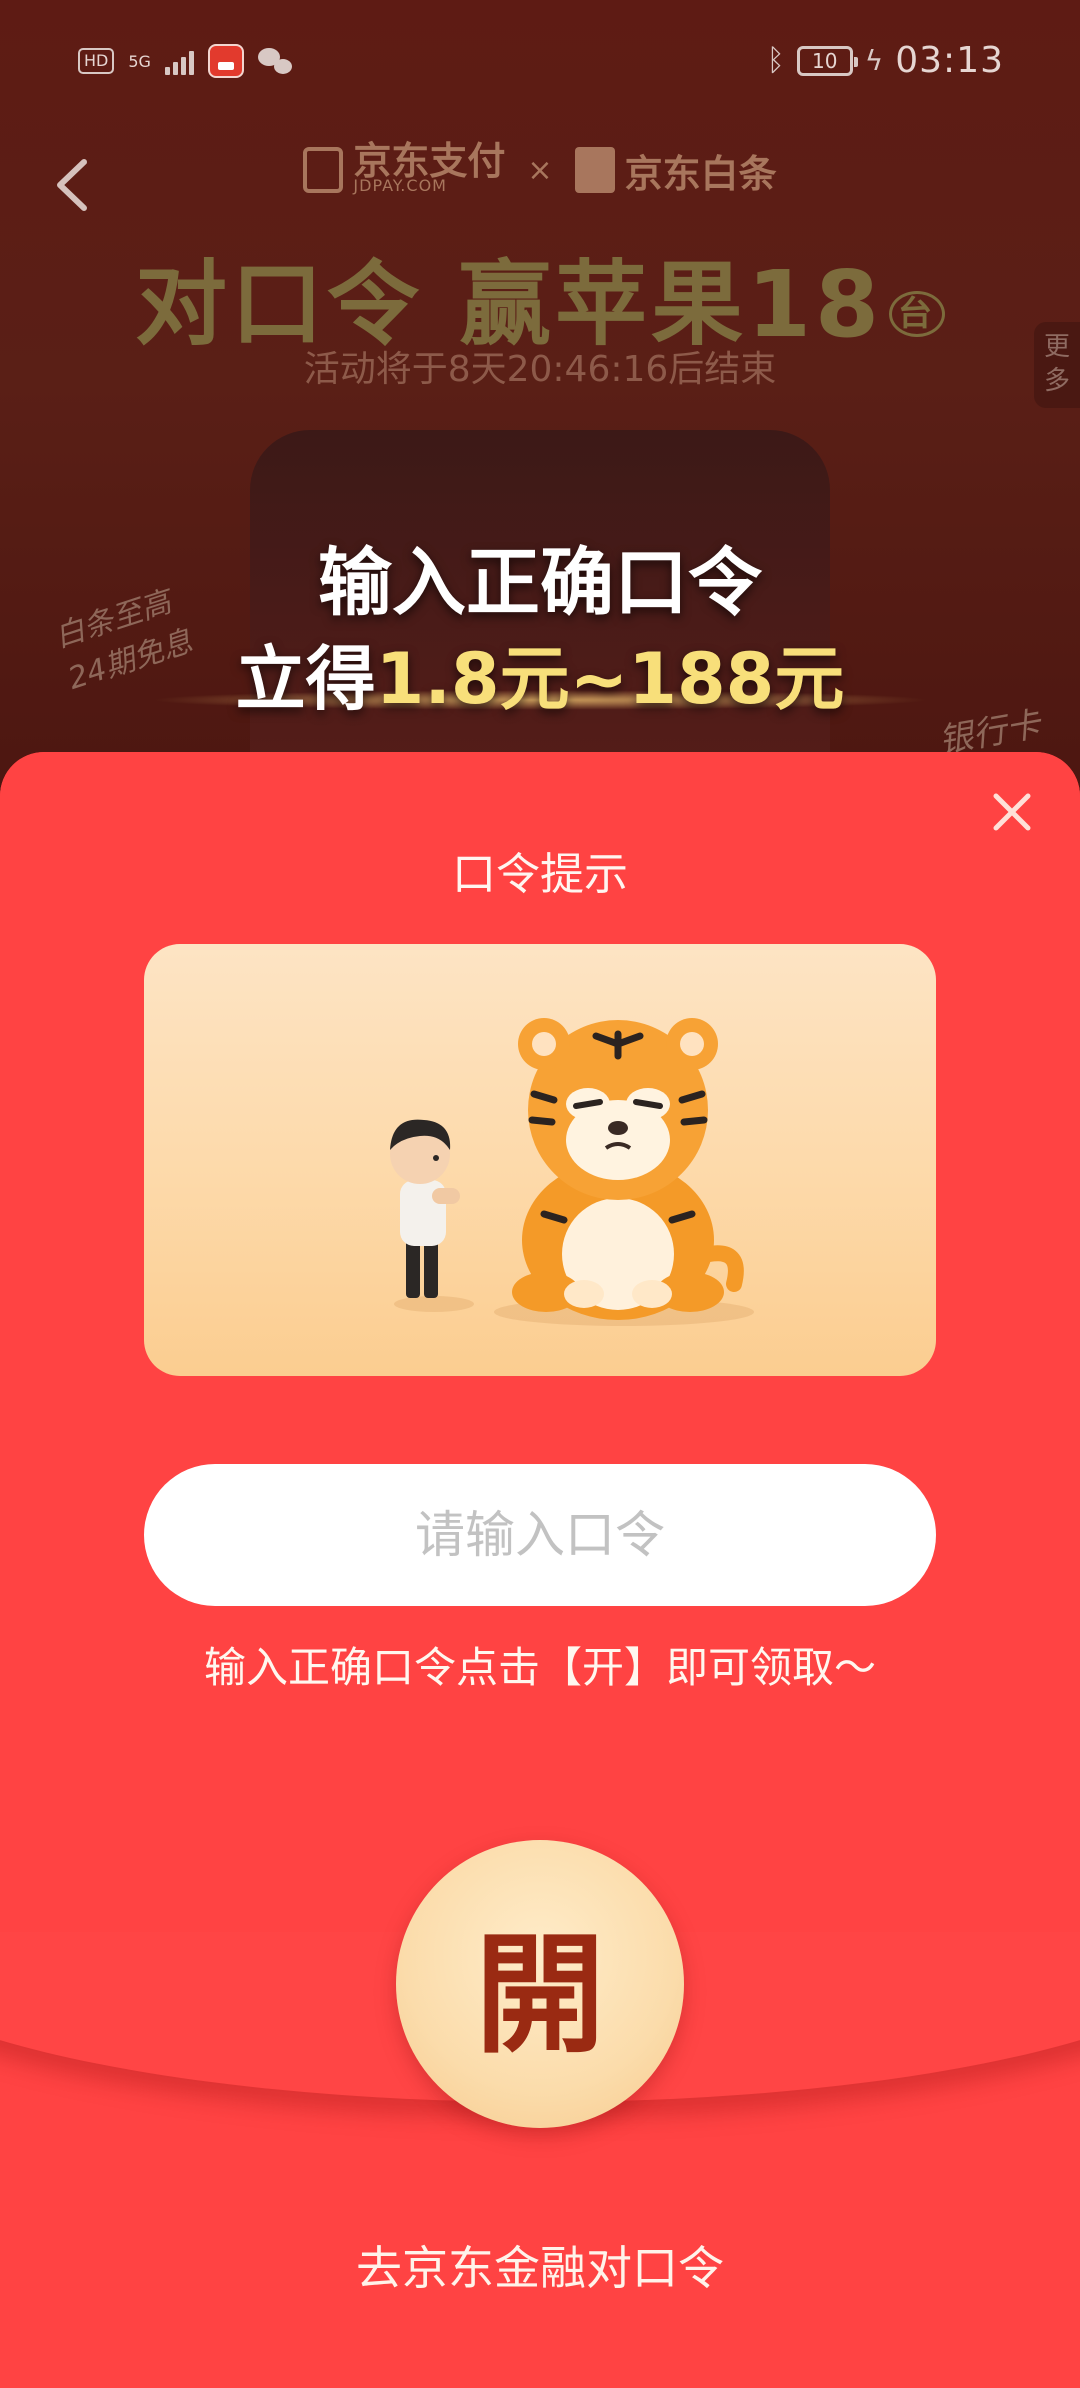 The width and height of the screenshot is (1080, 2388). Describe the element at coordinates (540, 874) in the screenshot. I see `modal-title: 口令提示` at that location.